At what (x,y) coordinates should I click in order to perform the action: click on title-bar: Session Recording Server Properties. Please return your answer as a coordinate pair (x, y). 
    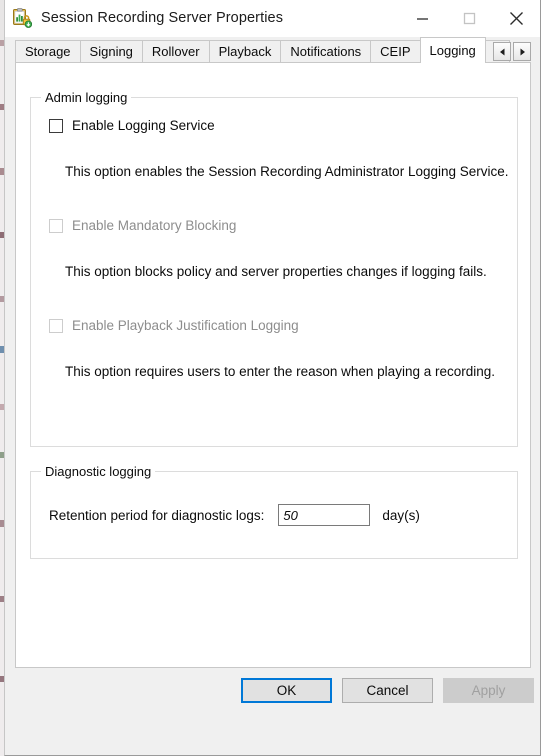
    Looking at the image, I should click on (272, 18).